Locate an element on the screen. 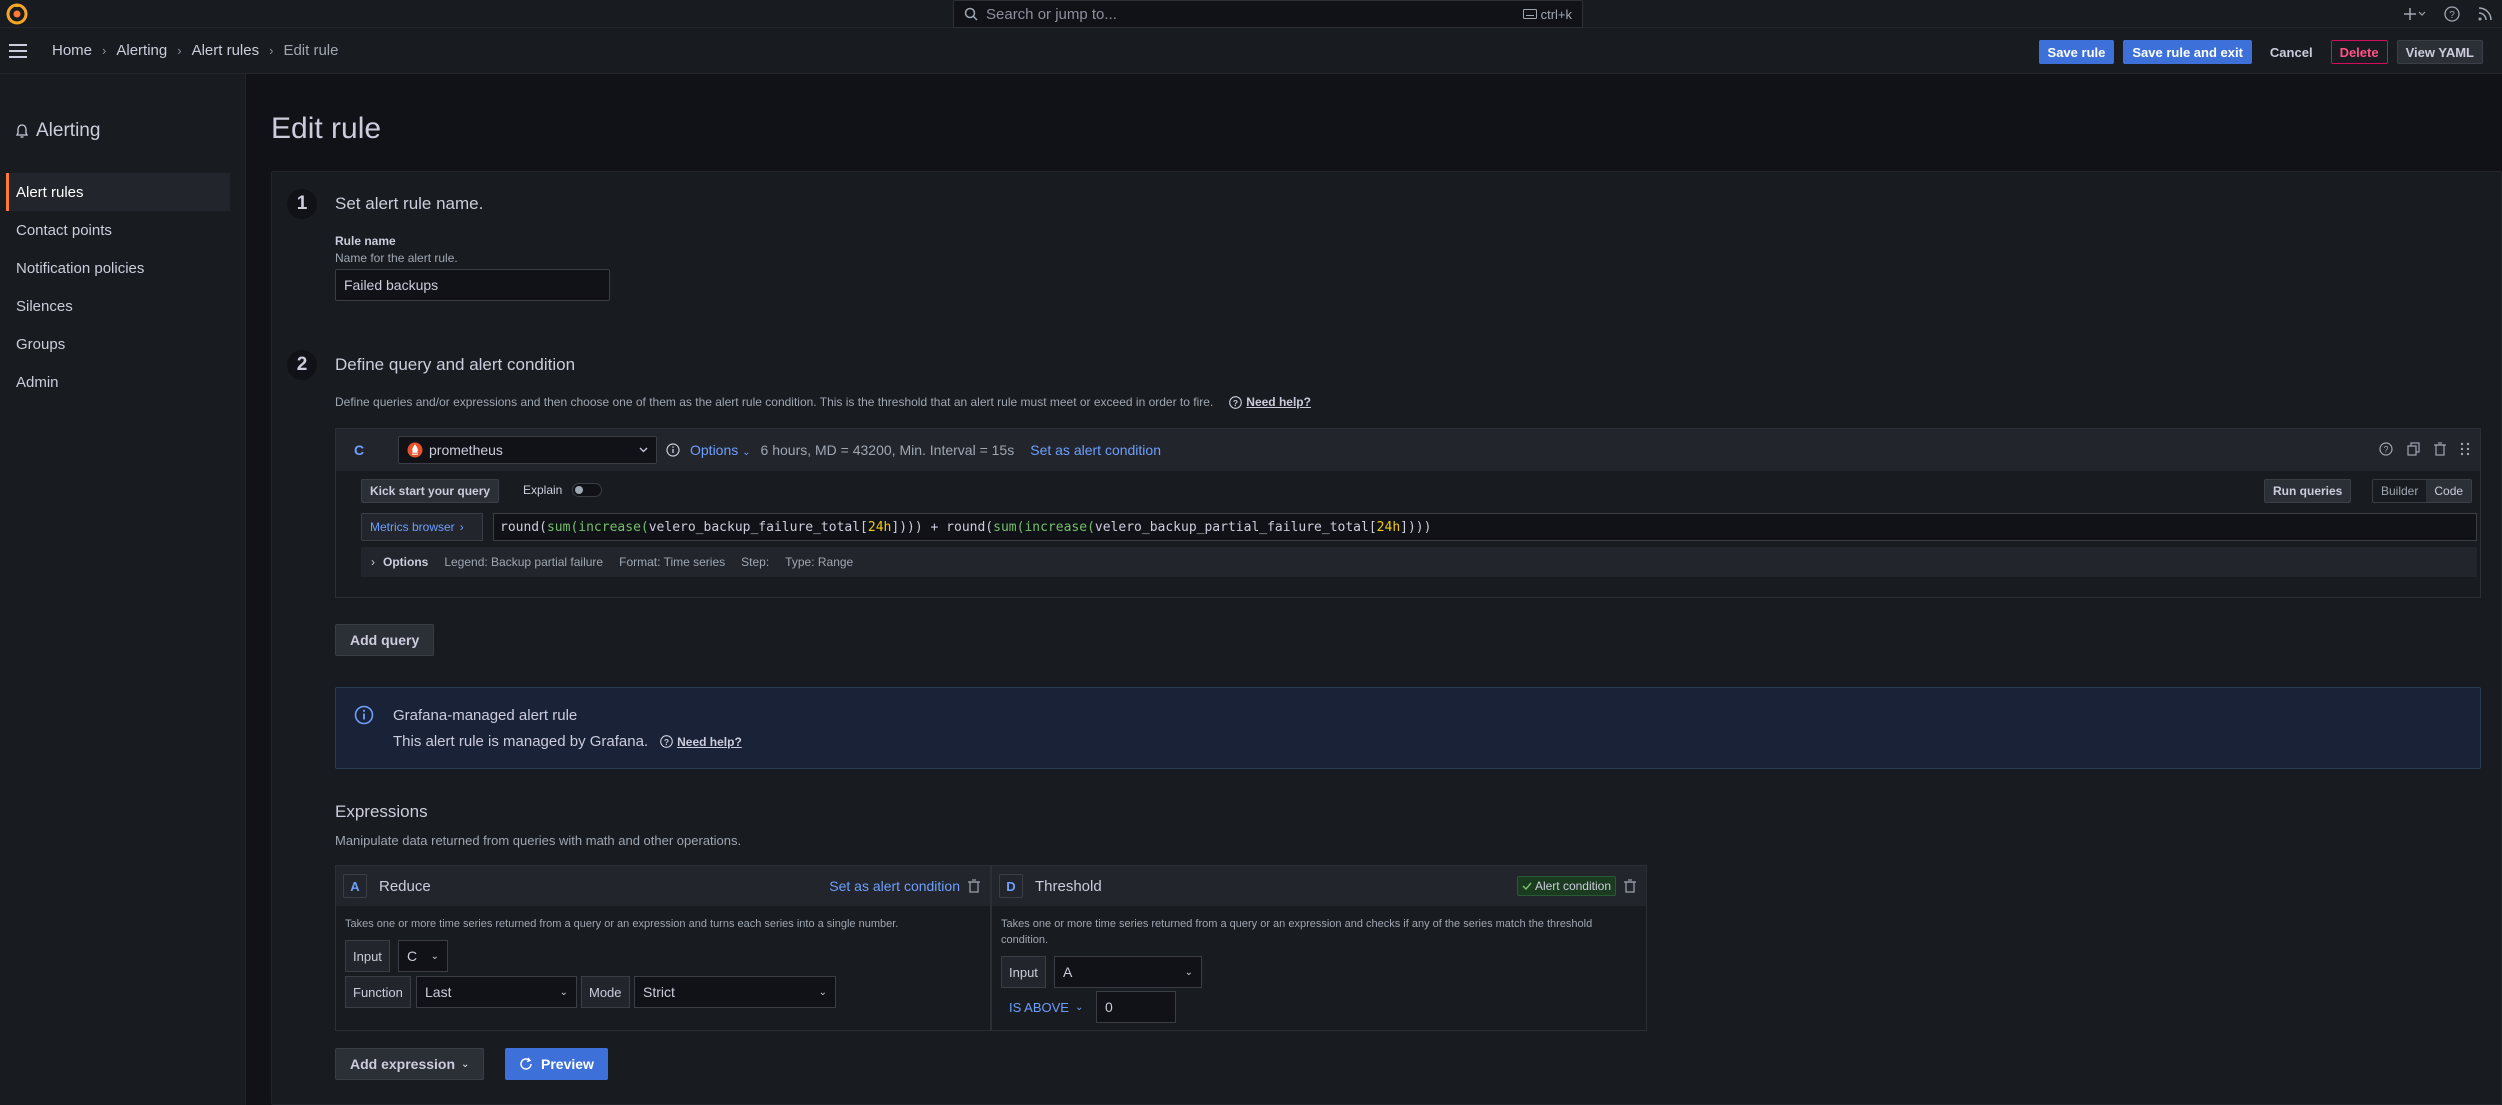 The height and width of the screenshot is (1105, 2502). threshold-input-select: A ⌄ is located at coordinates (1128, 972).